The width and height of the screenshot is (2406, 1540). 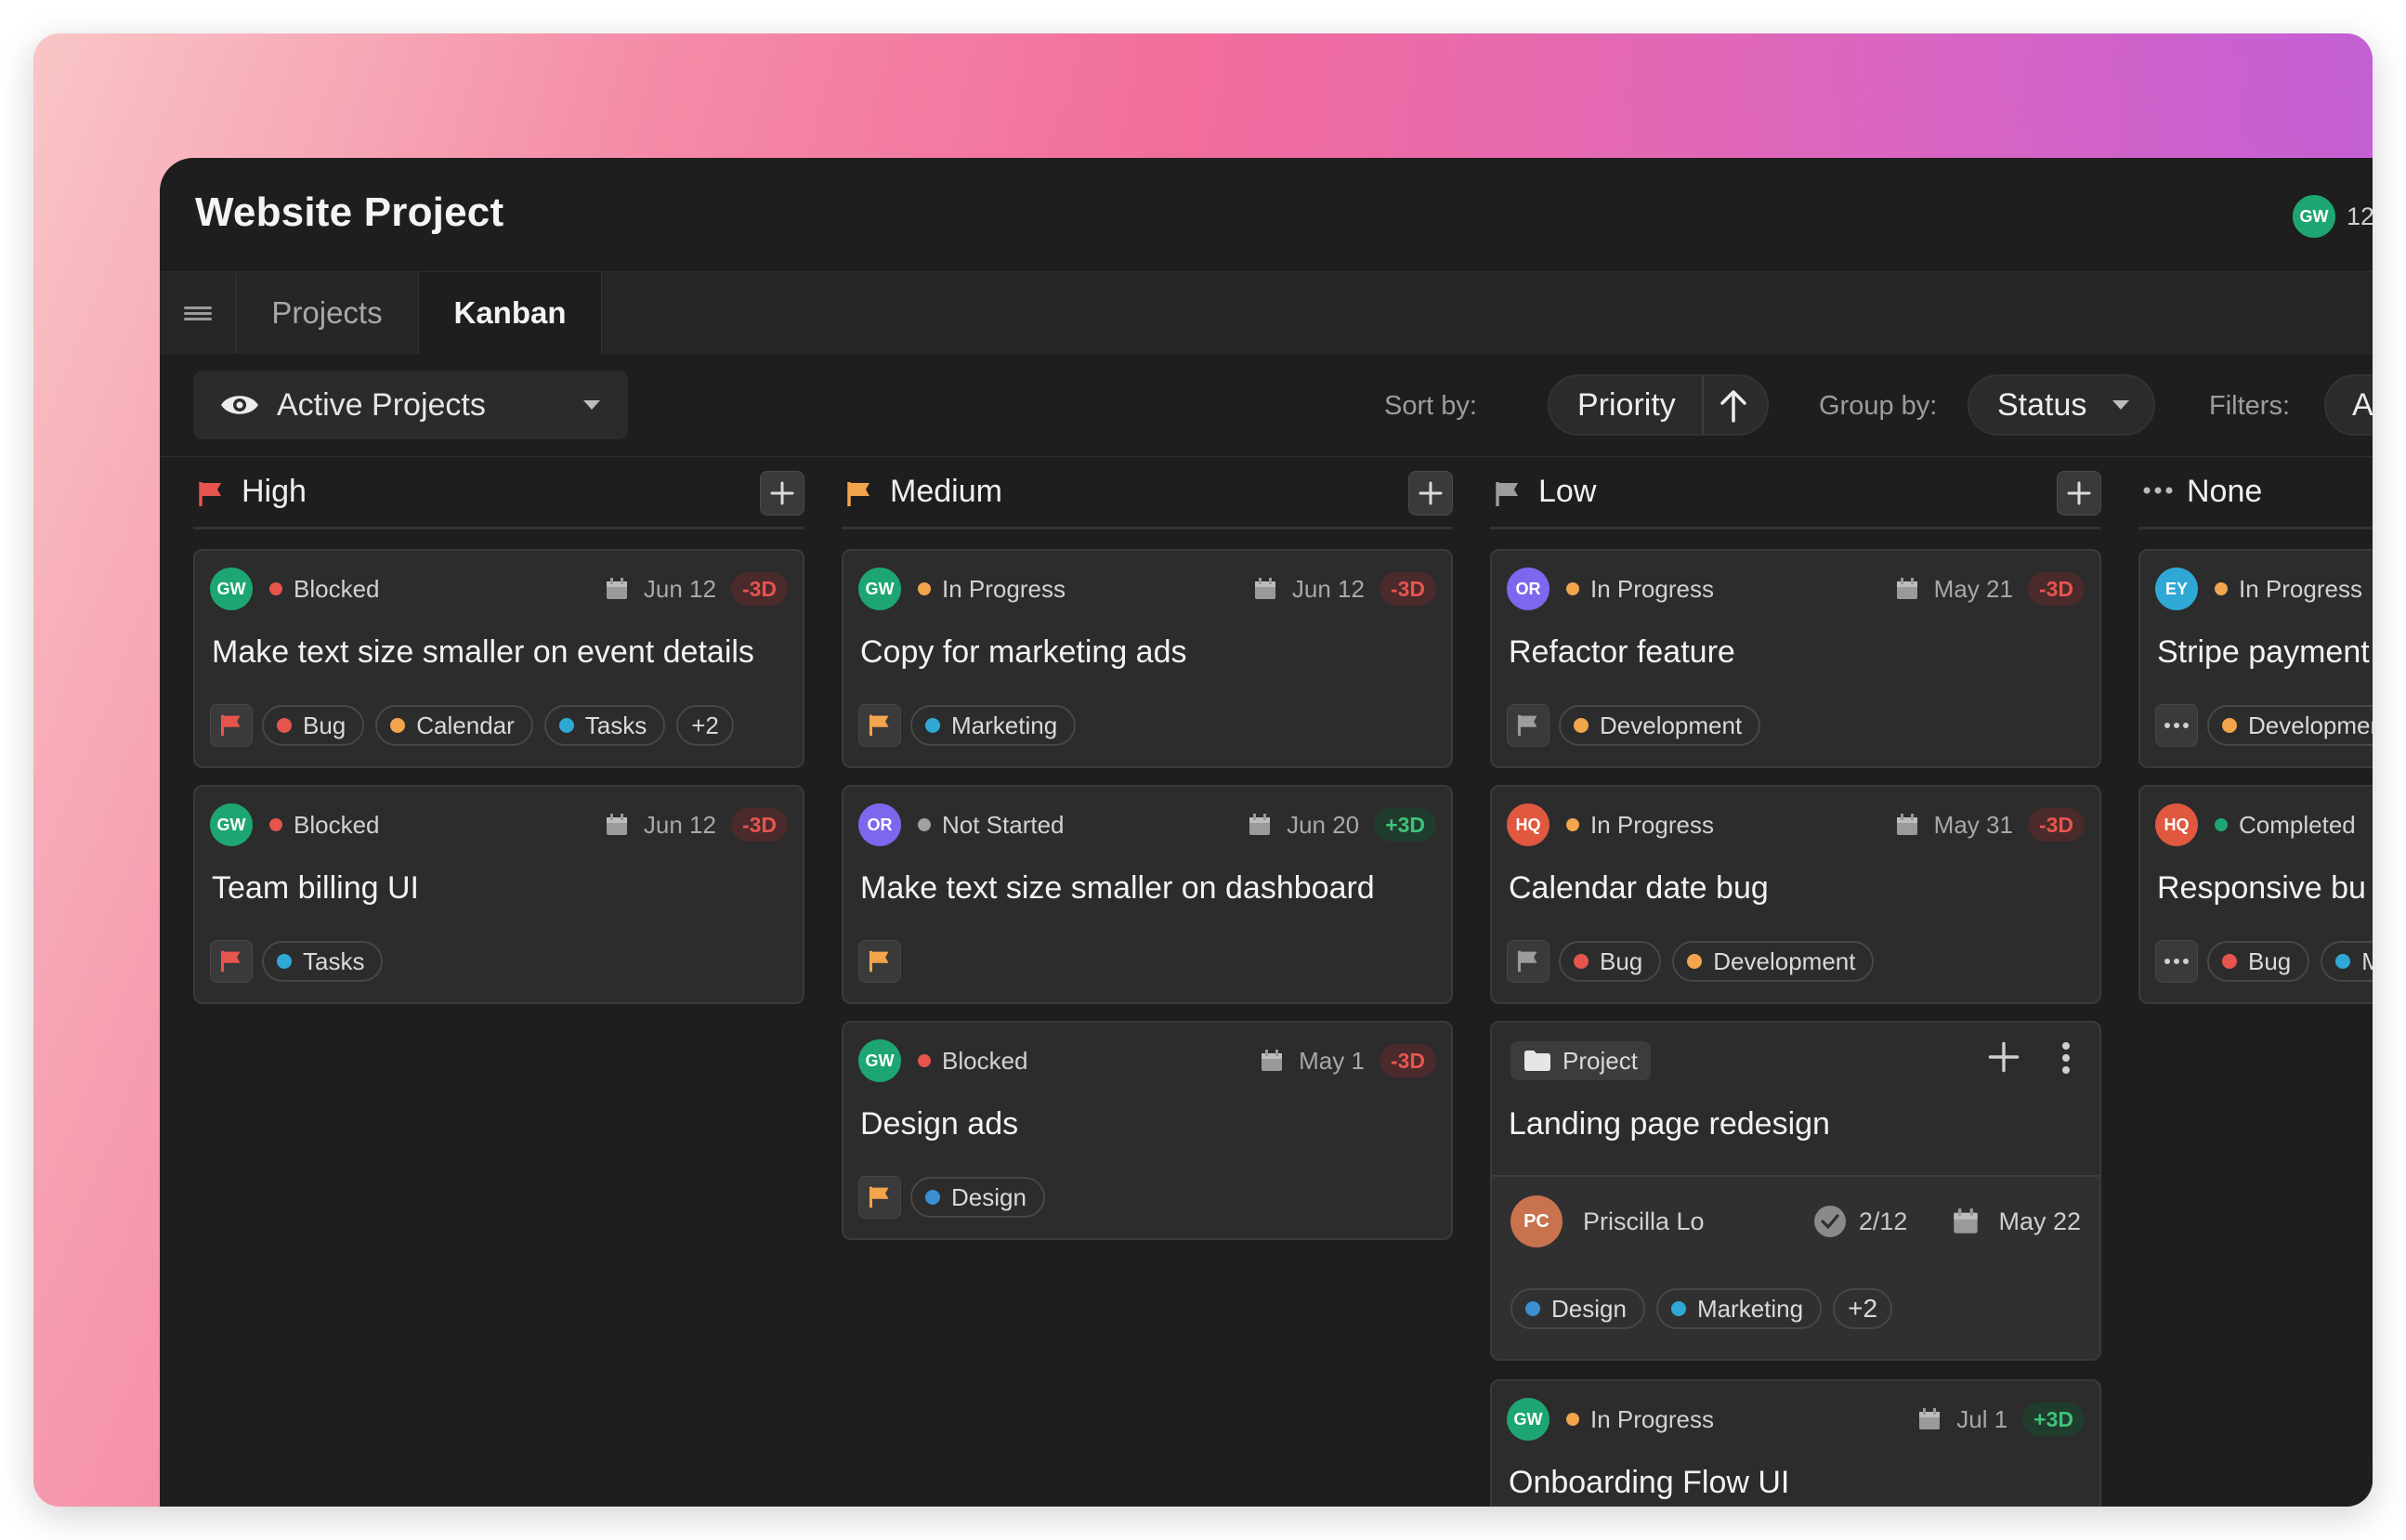 What do you see at coordinates (973, 1061) in the screenshot?
I see `status-badge: Blocked` at bounding box center [973, 1061].